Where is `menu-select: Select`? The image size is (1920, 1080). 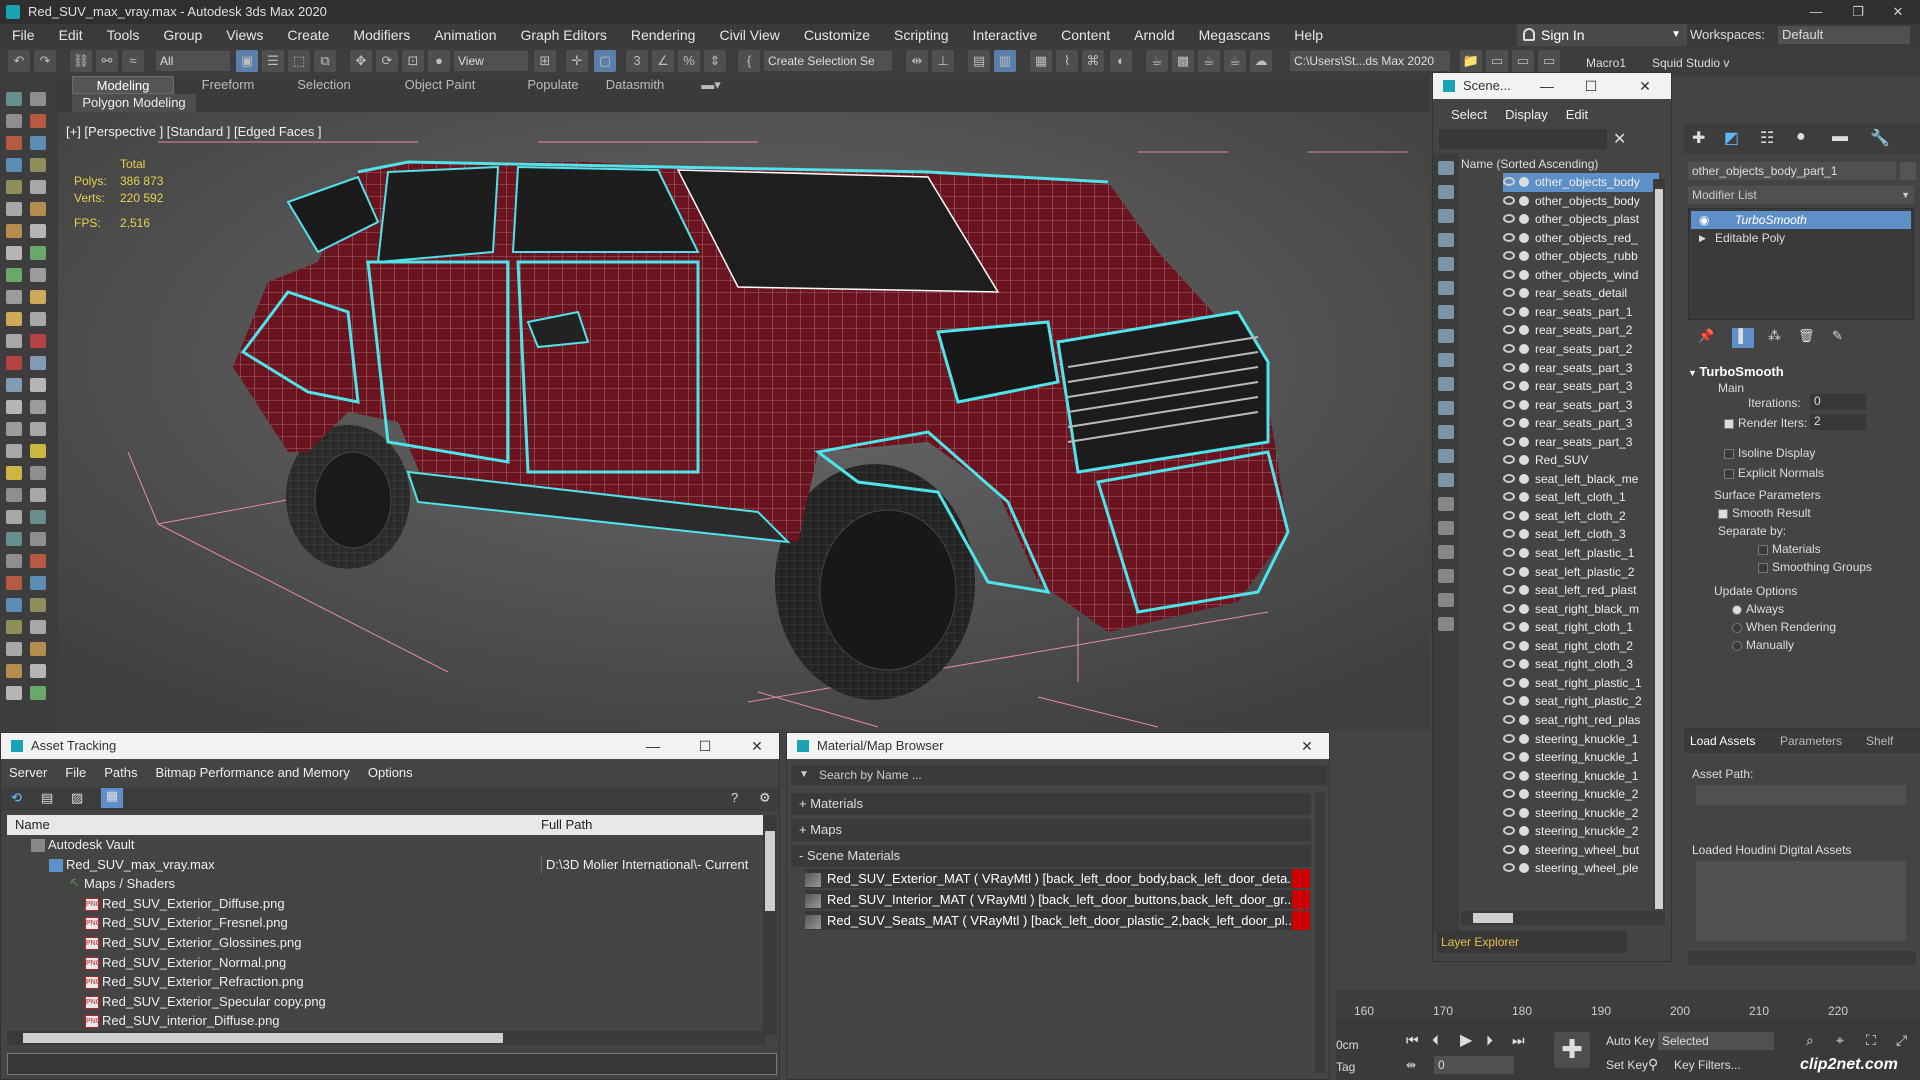 menu-select: Select is located at coordinates (1469, 114).